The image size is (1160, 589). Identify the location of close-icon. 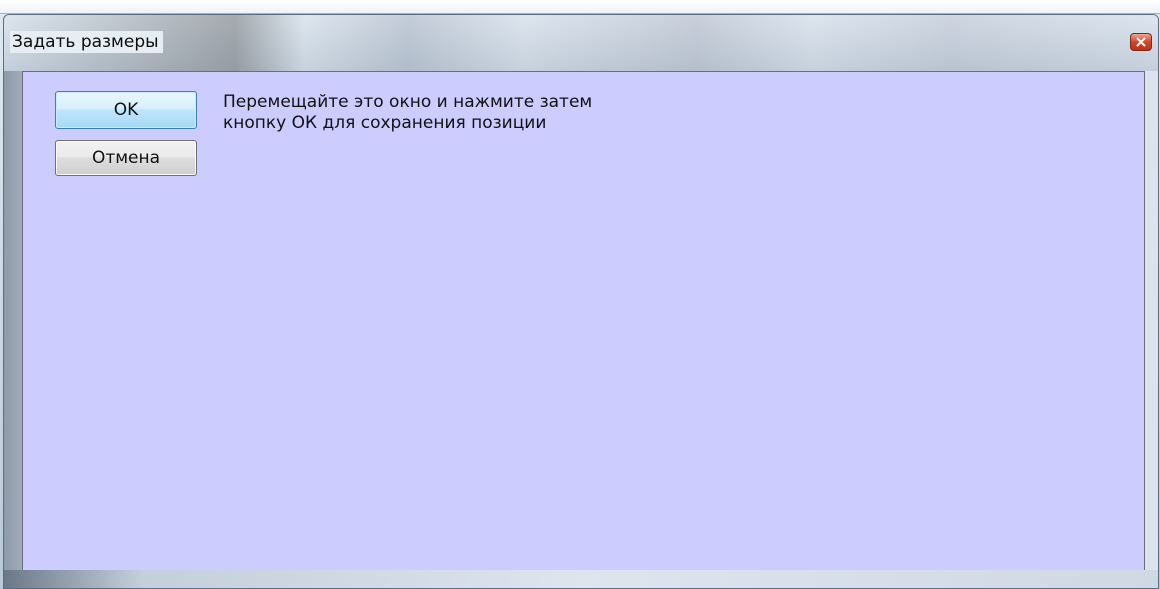
(1141, 42).